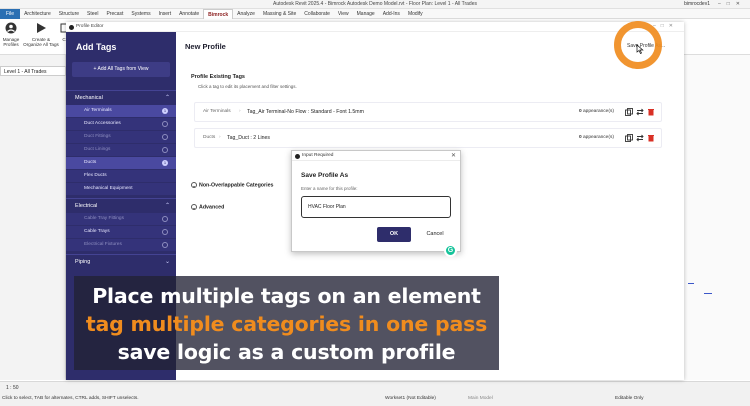 This screenshot has height=406, width=750. I want to click on tab-steel: Steel, so click(92, 14).